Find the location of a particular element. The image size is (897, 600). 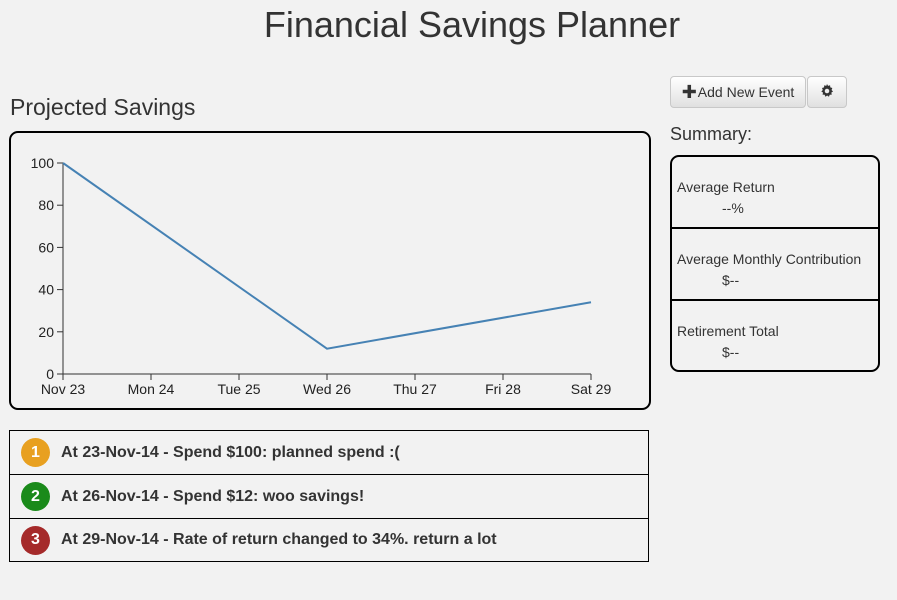

summary-average-return: Average Return --% is located at coordinates (775, 193).